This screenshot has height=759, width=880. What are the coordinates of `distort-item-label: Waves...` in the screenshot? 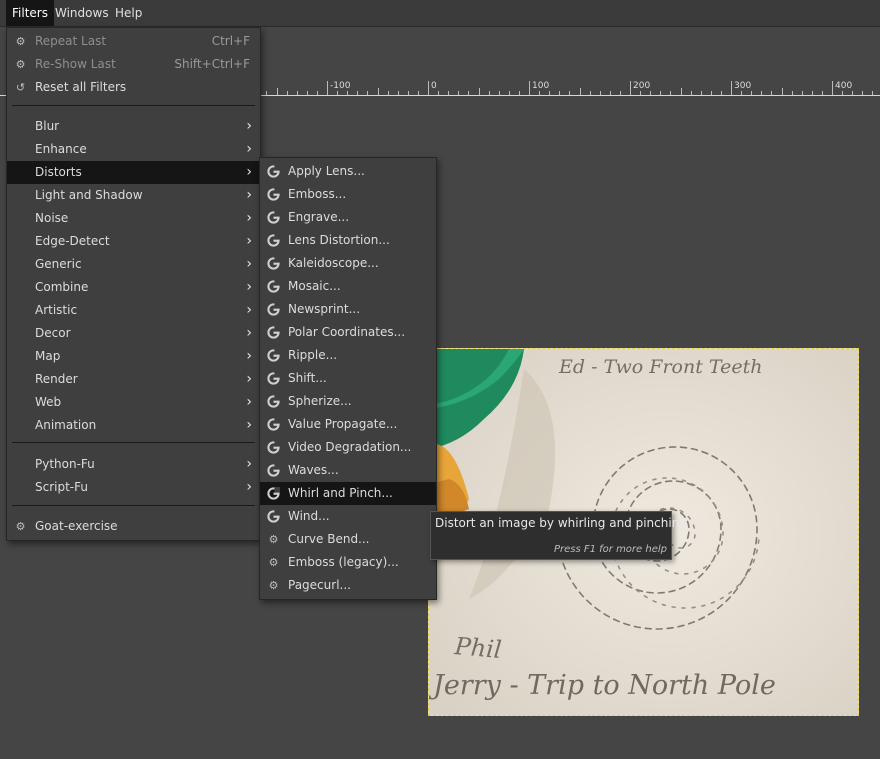 It's located at (313, 470).